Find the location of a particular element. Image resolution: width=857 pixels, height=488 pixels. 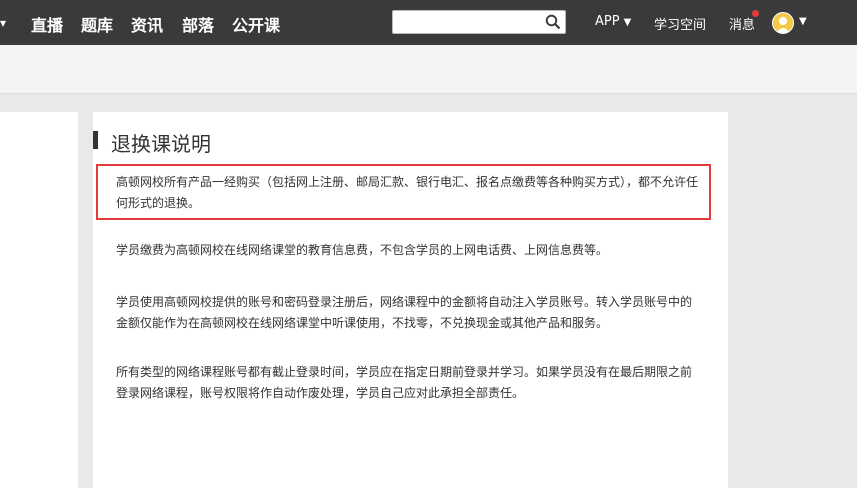

nav-item-live: 直播 is located at coordinates (47, 24).